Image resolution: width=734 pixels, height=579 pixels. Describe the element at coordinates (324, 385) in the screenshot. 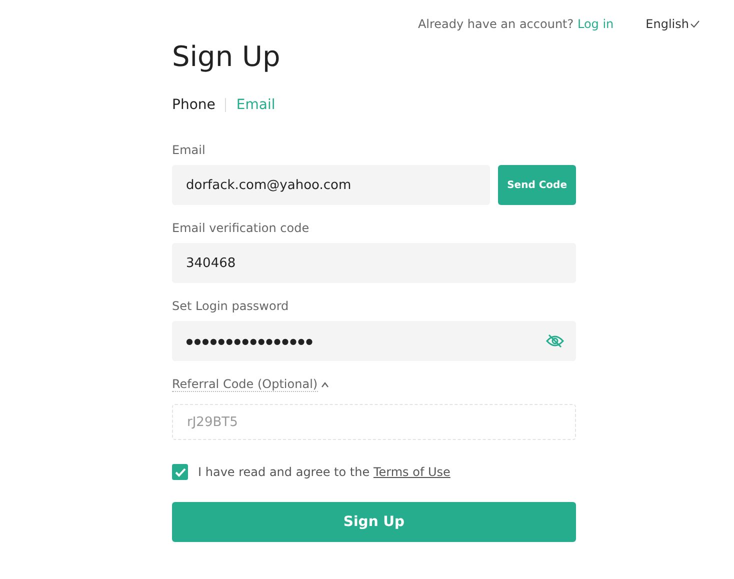

I see `caret-icon` at that location.